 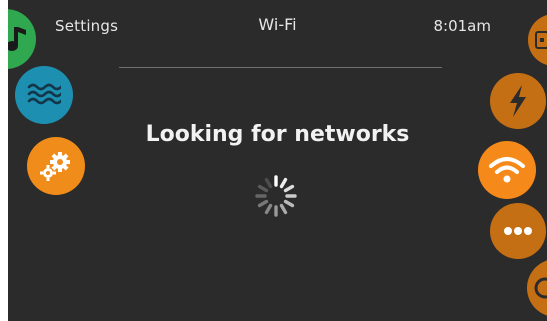 I want to click on lightning-icon, so click(x=518, y=101).